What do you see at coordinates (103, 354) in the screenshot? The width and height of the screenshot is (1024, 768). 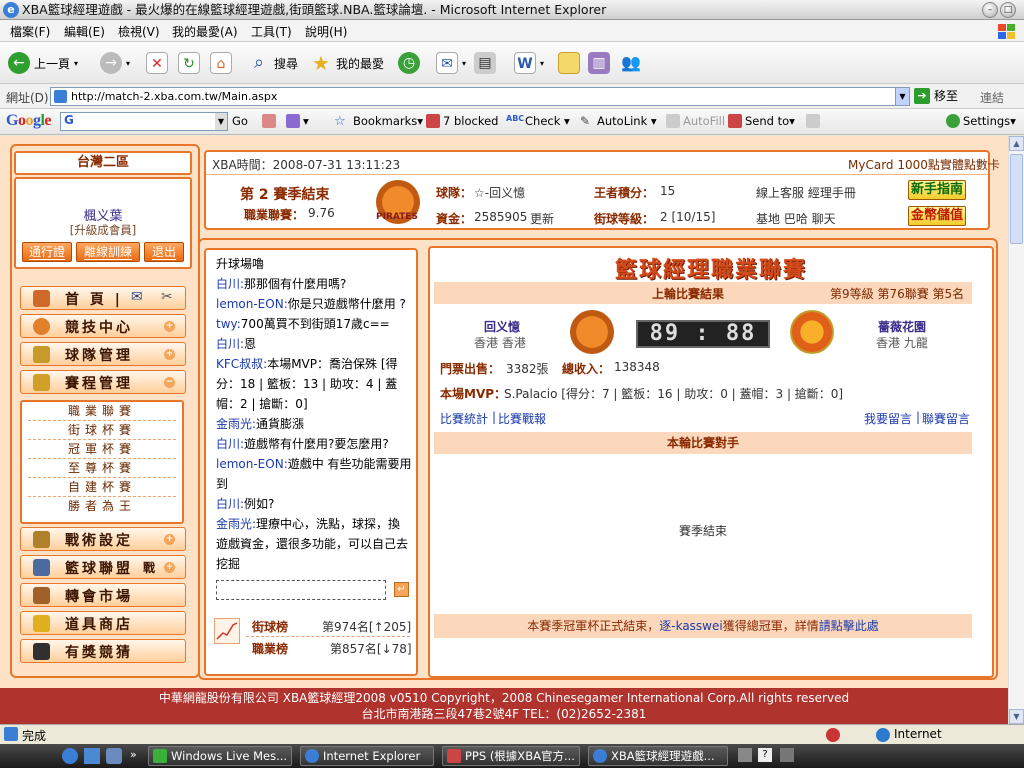 I see `nav-team: 球隊管理 +` at bounding box center [103, 354].